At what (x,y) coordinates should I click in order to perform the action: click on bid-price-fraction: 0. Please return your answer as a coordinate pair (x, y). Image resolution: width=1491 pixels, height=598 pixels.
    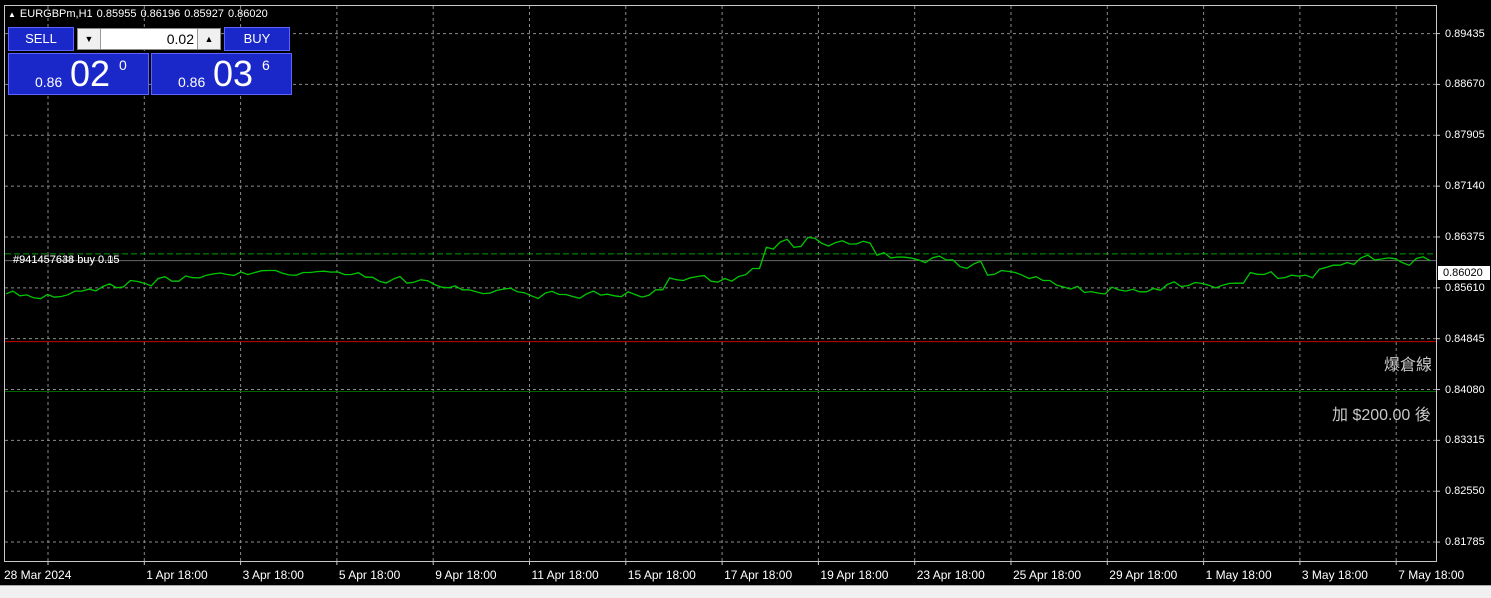
    Looking at the image, I should click on (123, 65).